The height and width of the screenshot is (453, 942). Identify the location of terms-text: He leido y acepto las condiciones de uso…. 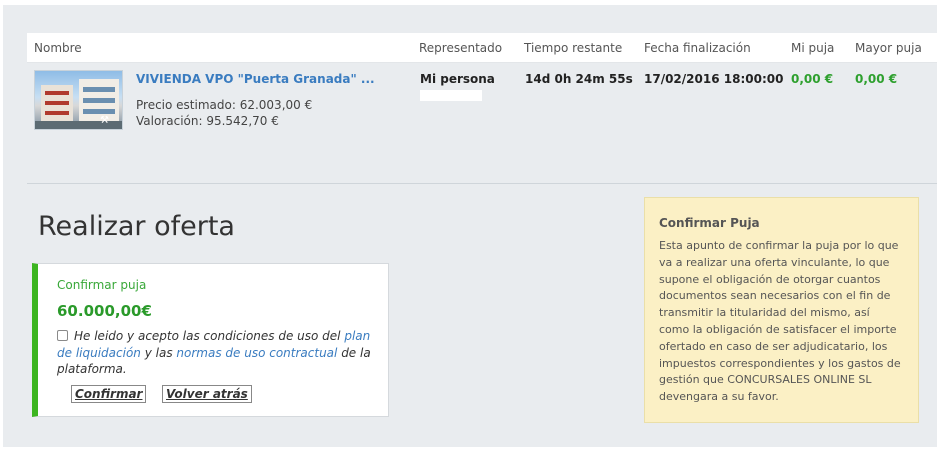
(217, 353).